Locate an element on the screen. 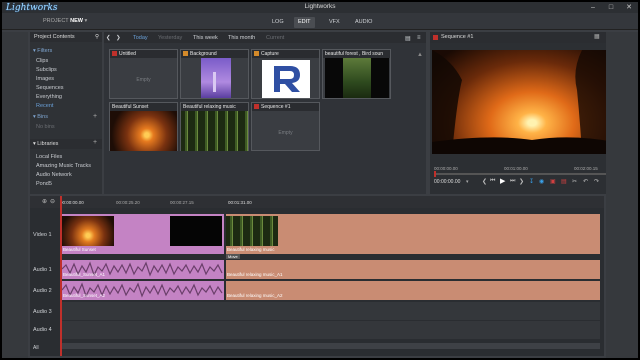  step-back-icon: ❮ is located at coordinates (484, 181).